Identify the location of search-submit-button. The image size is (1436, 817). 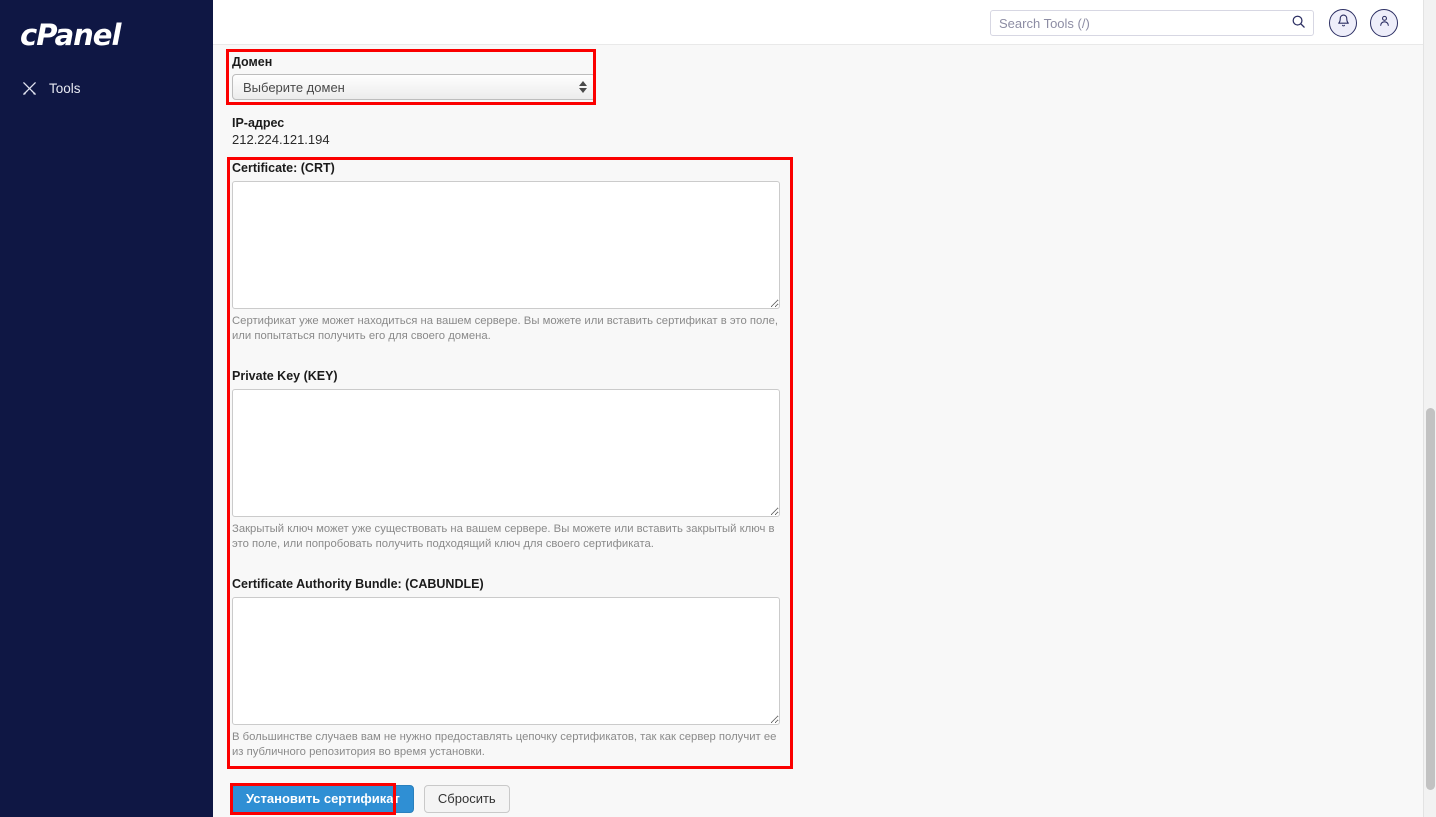
(1298, 23).